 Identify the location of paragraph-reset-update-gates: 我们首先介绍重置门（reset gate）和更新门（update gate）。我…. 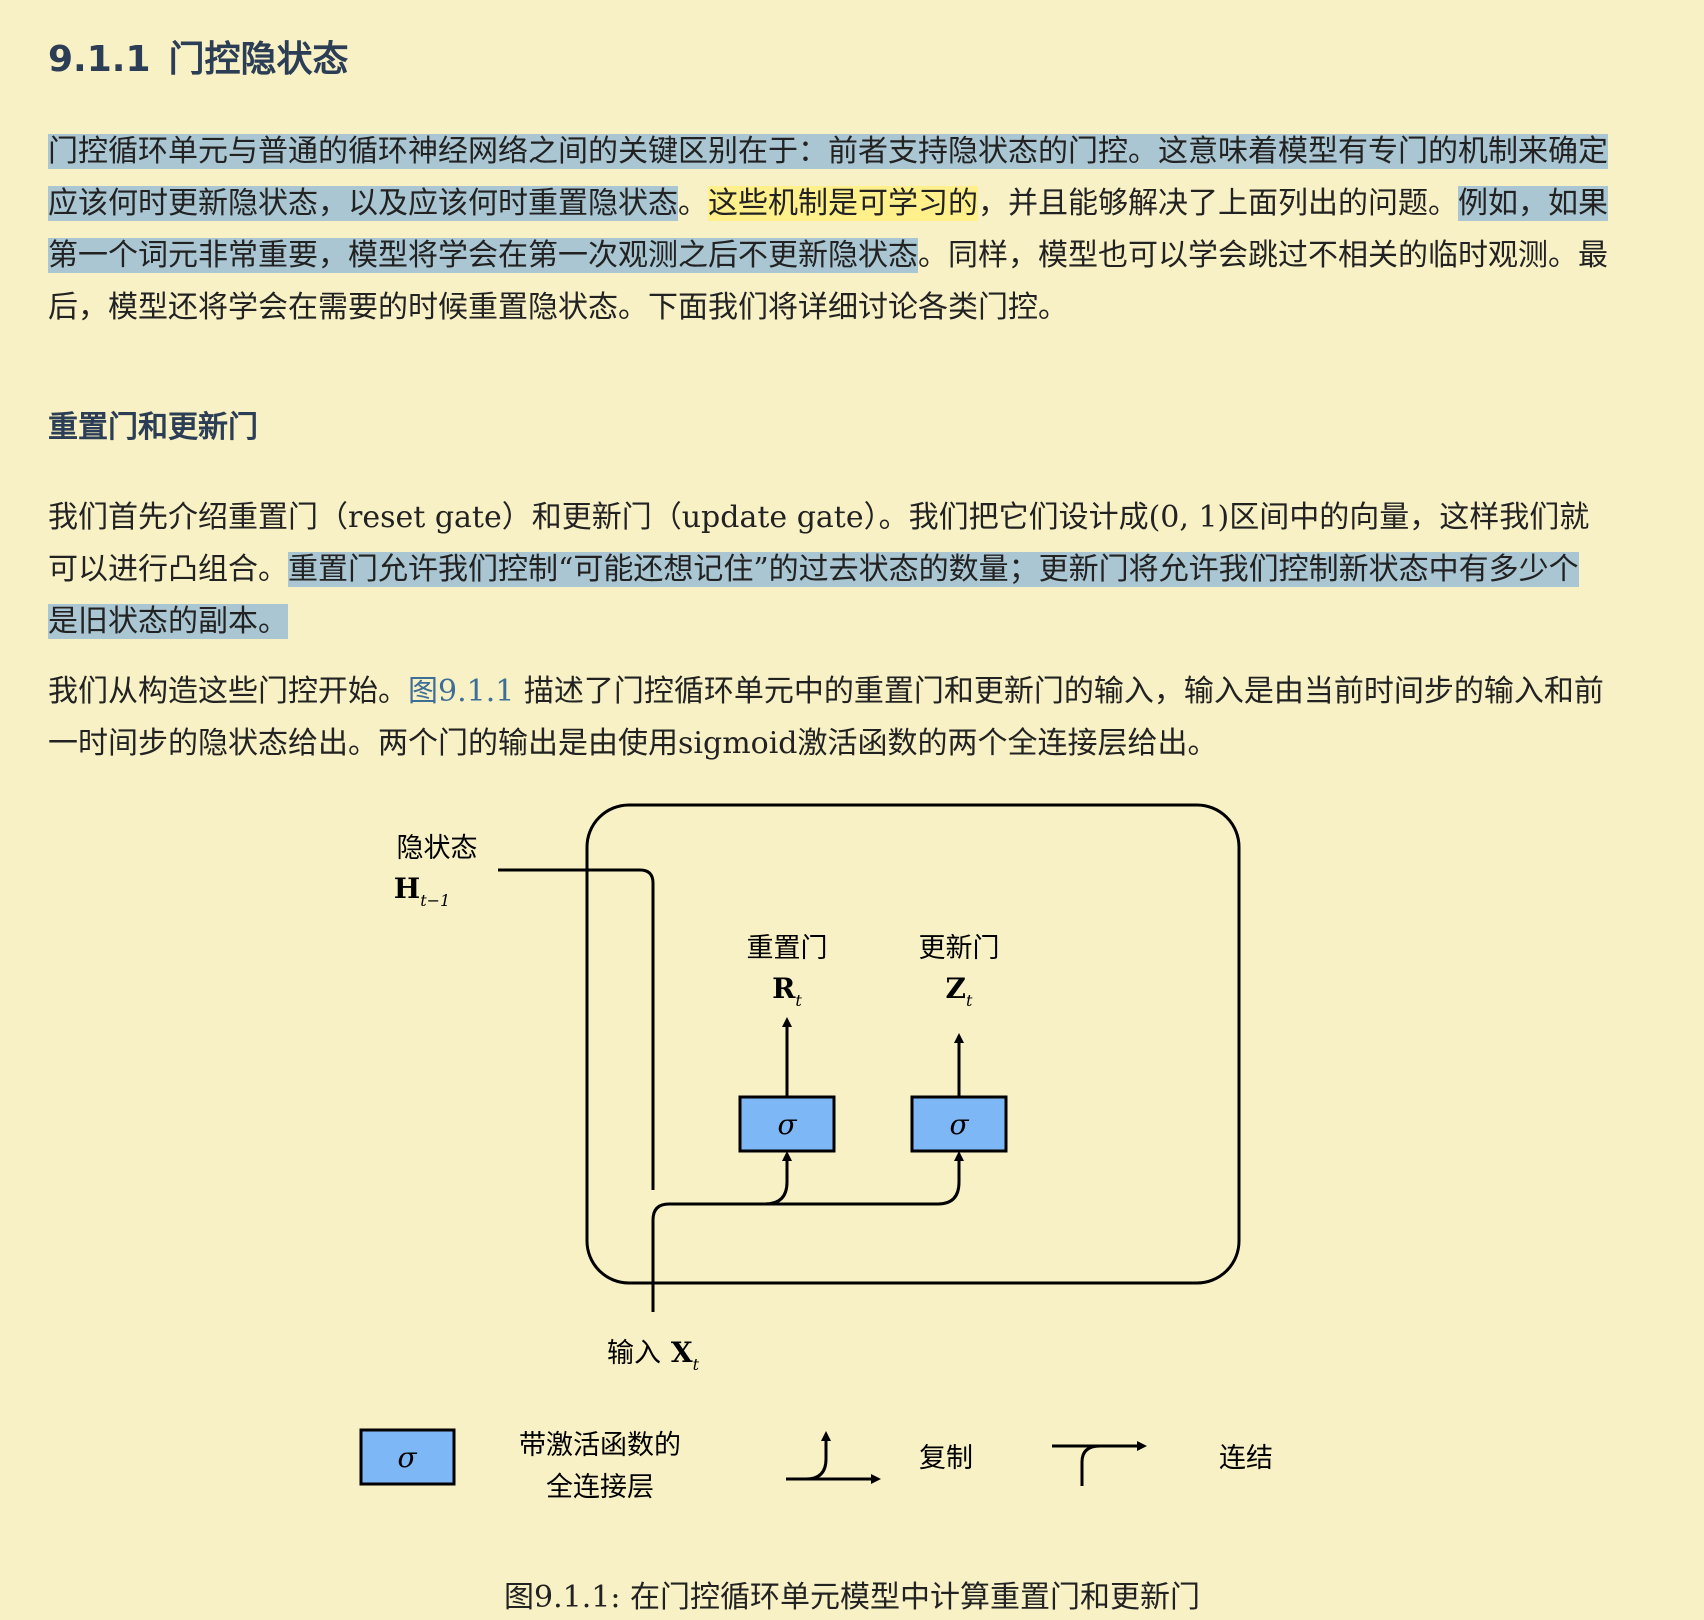
(828, 570).